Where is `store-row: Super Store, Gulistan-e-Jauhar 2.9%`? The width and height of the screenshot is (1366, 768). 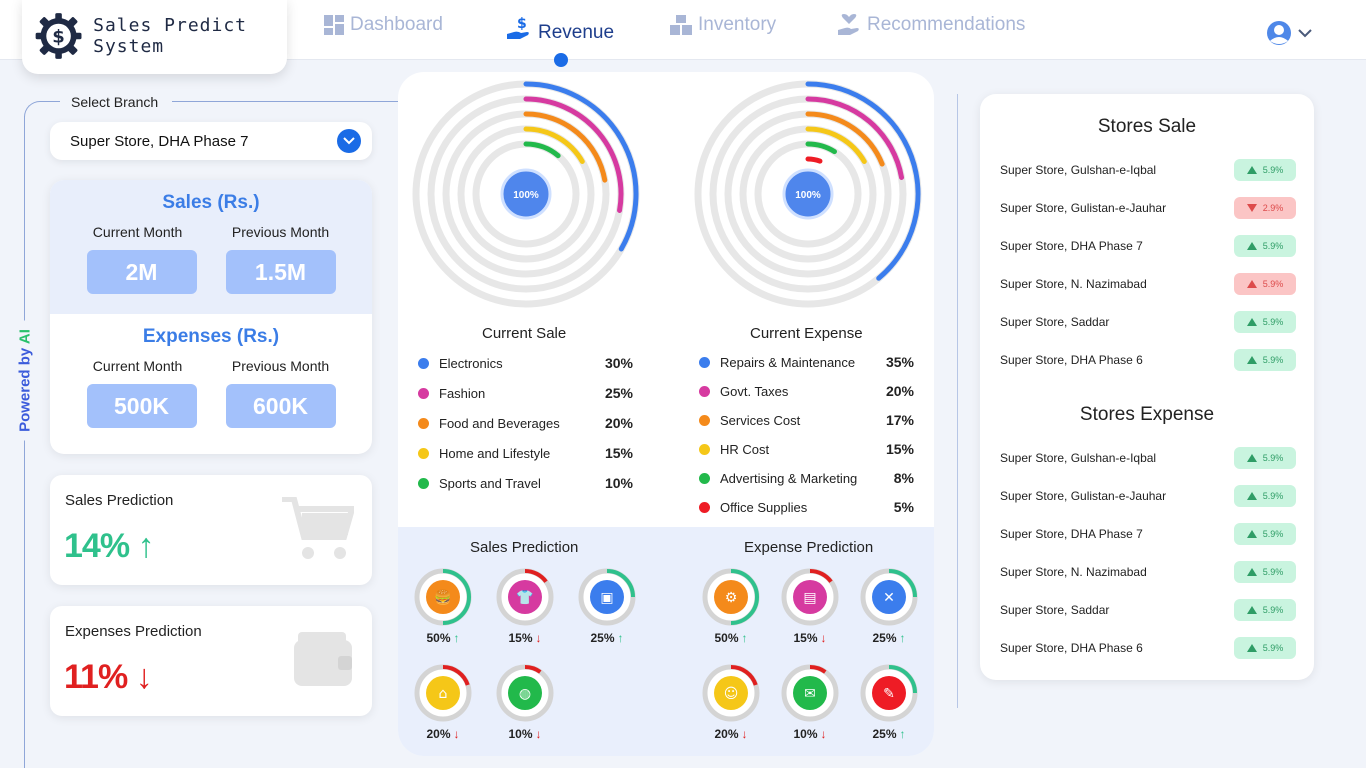
store-row: Super Store, Gulistan-e-Jauhar 2.9% is located at coordinates (1148, 208).